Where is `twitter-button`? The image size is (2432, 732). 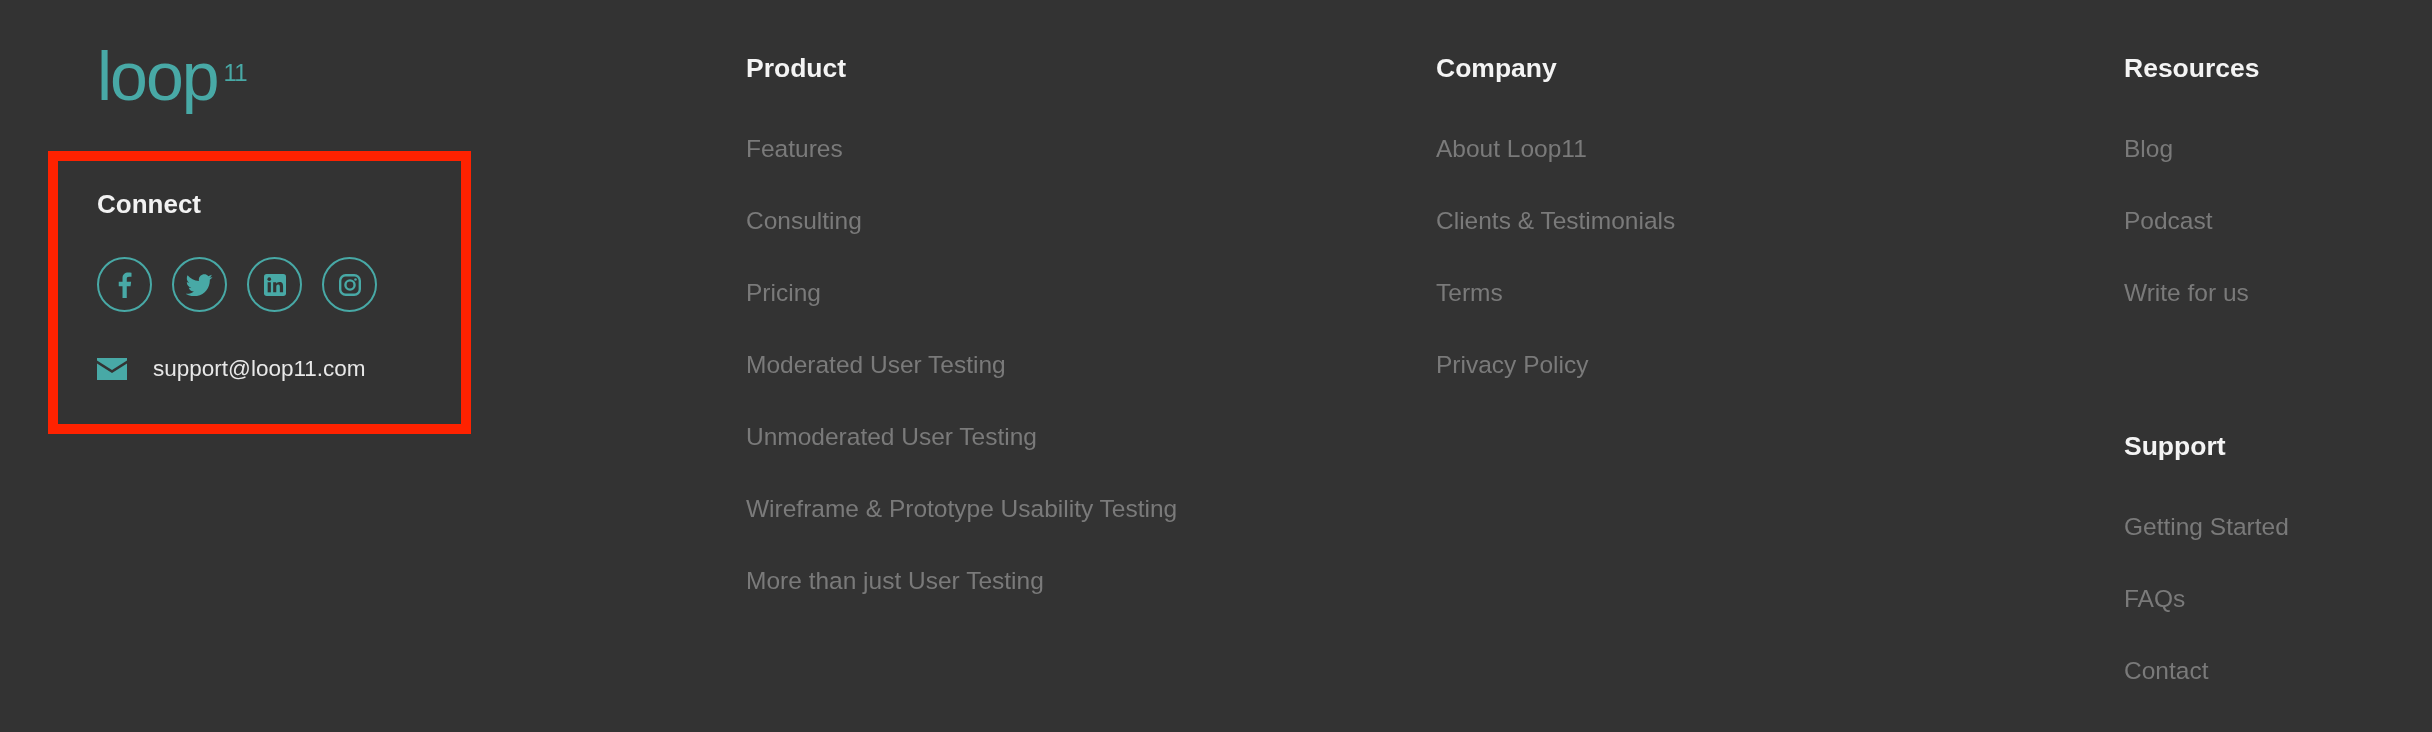
twitter-button is located at coordinates (199, 284).